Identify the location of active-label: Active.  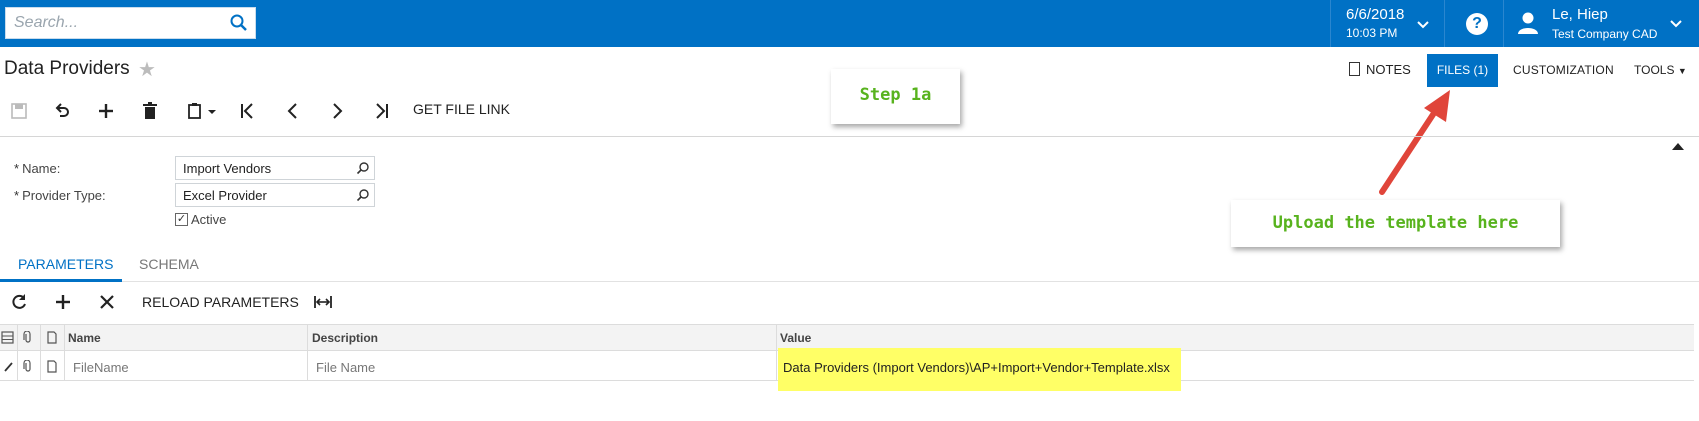
(209, 219).